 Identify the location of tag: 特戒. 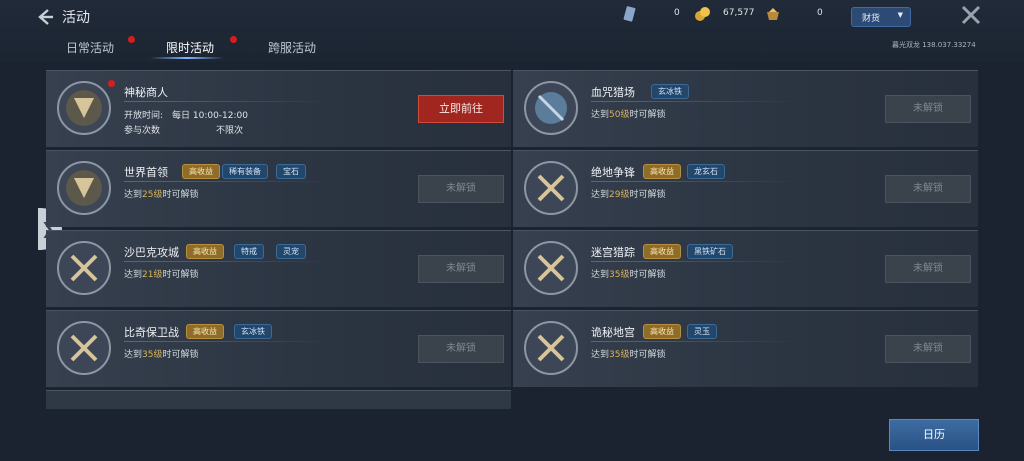
(249, 251).